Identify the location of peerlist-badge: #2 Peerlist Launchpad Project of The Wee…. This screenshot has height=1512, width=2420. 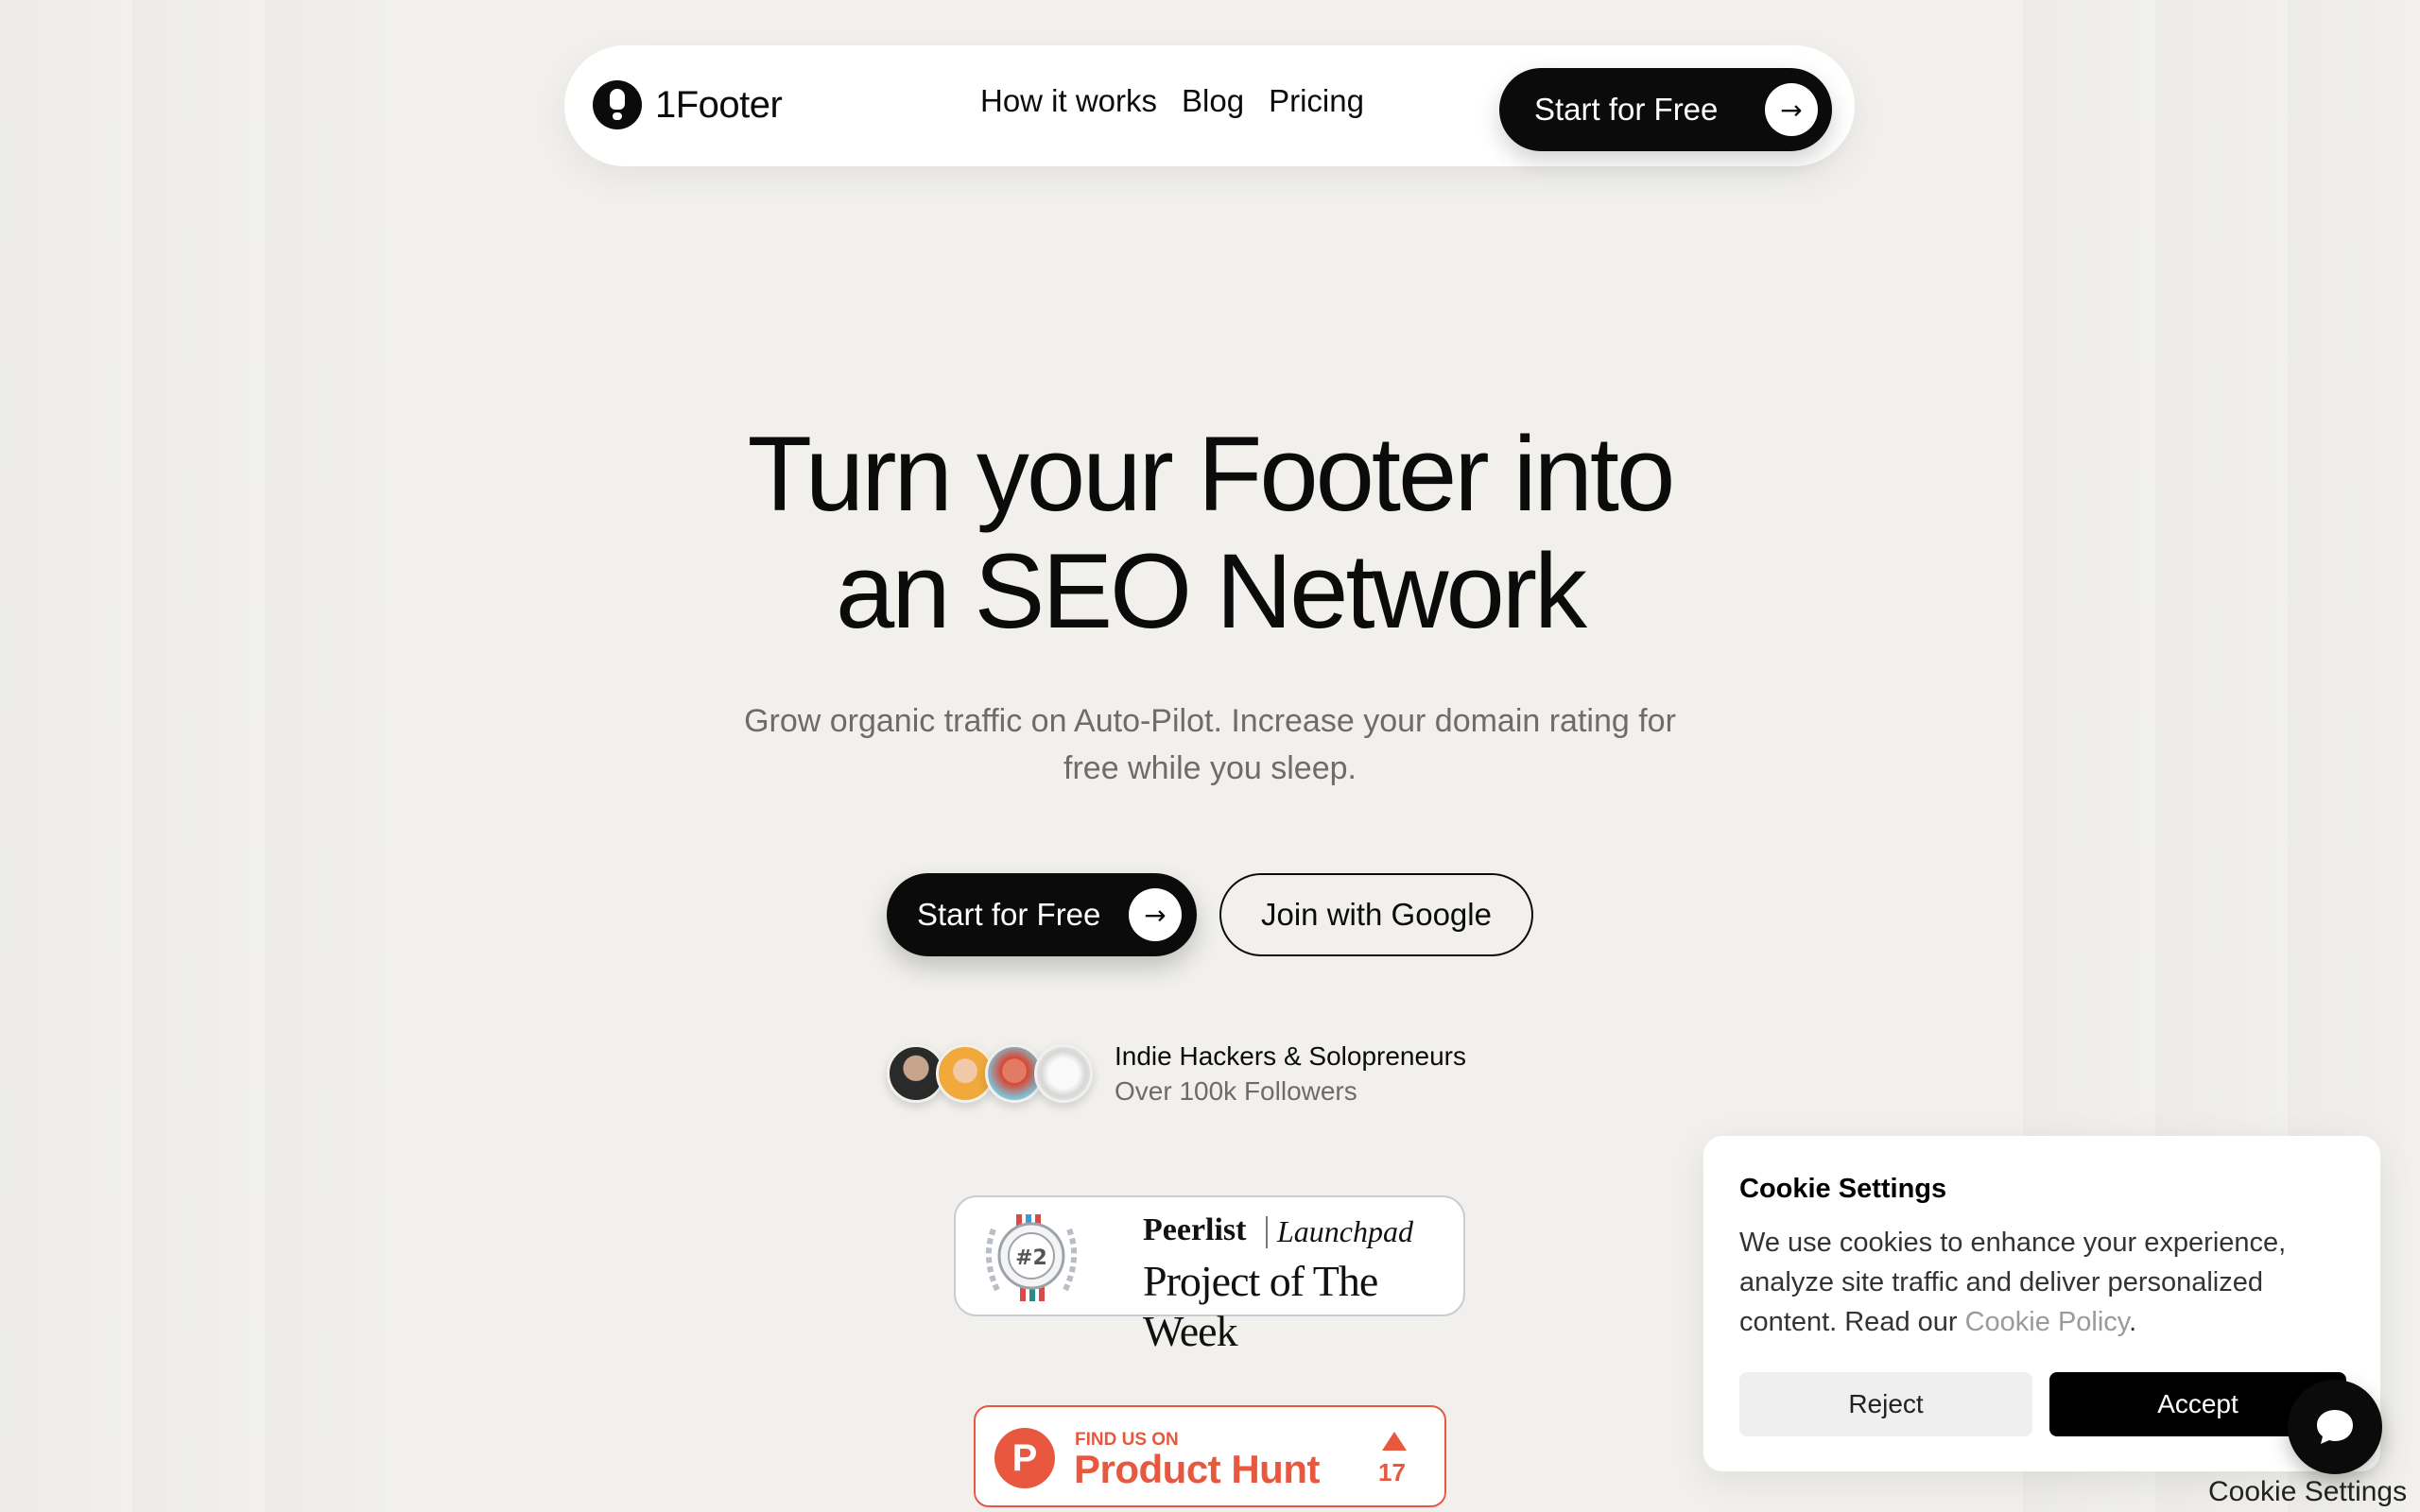
(1210, 1275).